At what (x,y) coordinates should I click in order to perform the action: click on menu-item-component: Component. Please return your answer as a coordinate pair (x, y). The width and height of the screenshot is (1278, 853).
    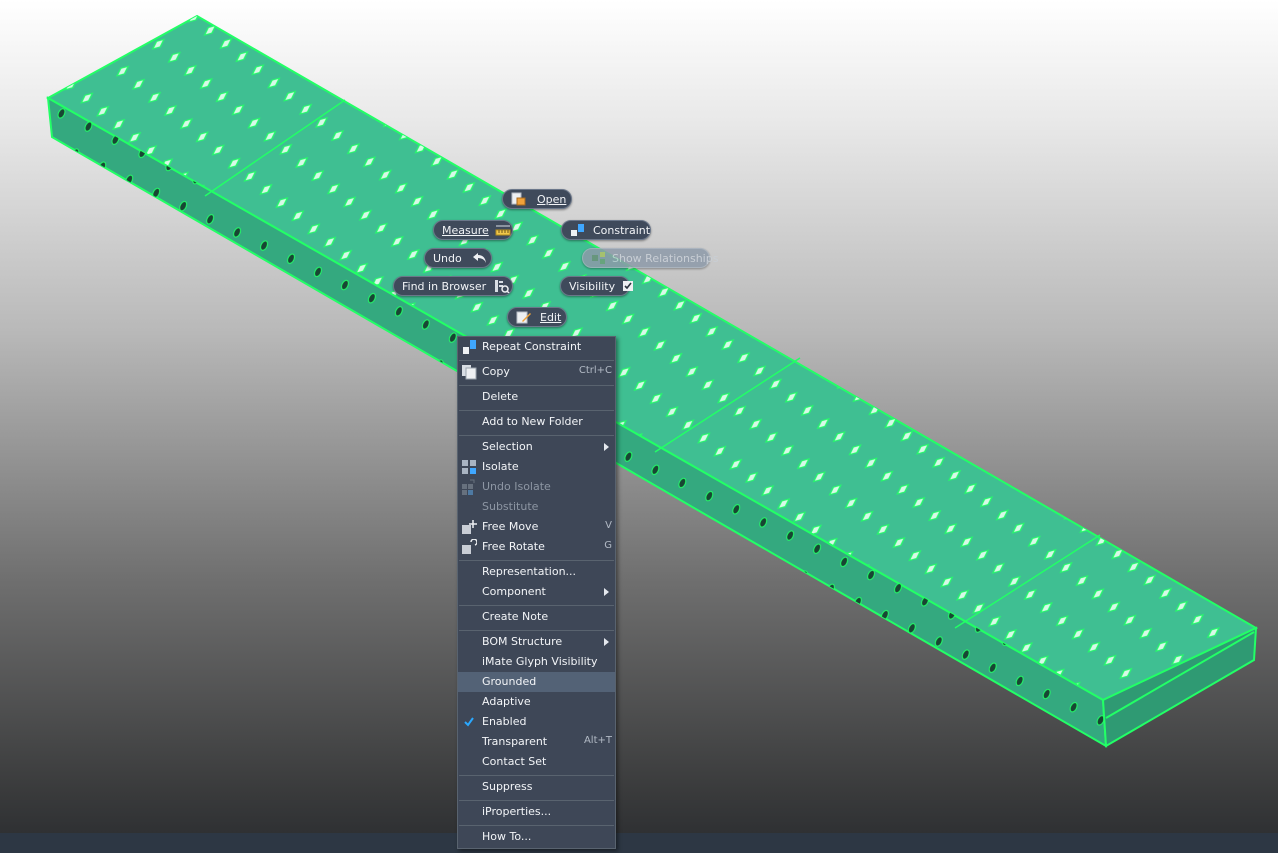
    Looking at the image, I should click on (536, 592).